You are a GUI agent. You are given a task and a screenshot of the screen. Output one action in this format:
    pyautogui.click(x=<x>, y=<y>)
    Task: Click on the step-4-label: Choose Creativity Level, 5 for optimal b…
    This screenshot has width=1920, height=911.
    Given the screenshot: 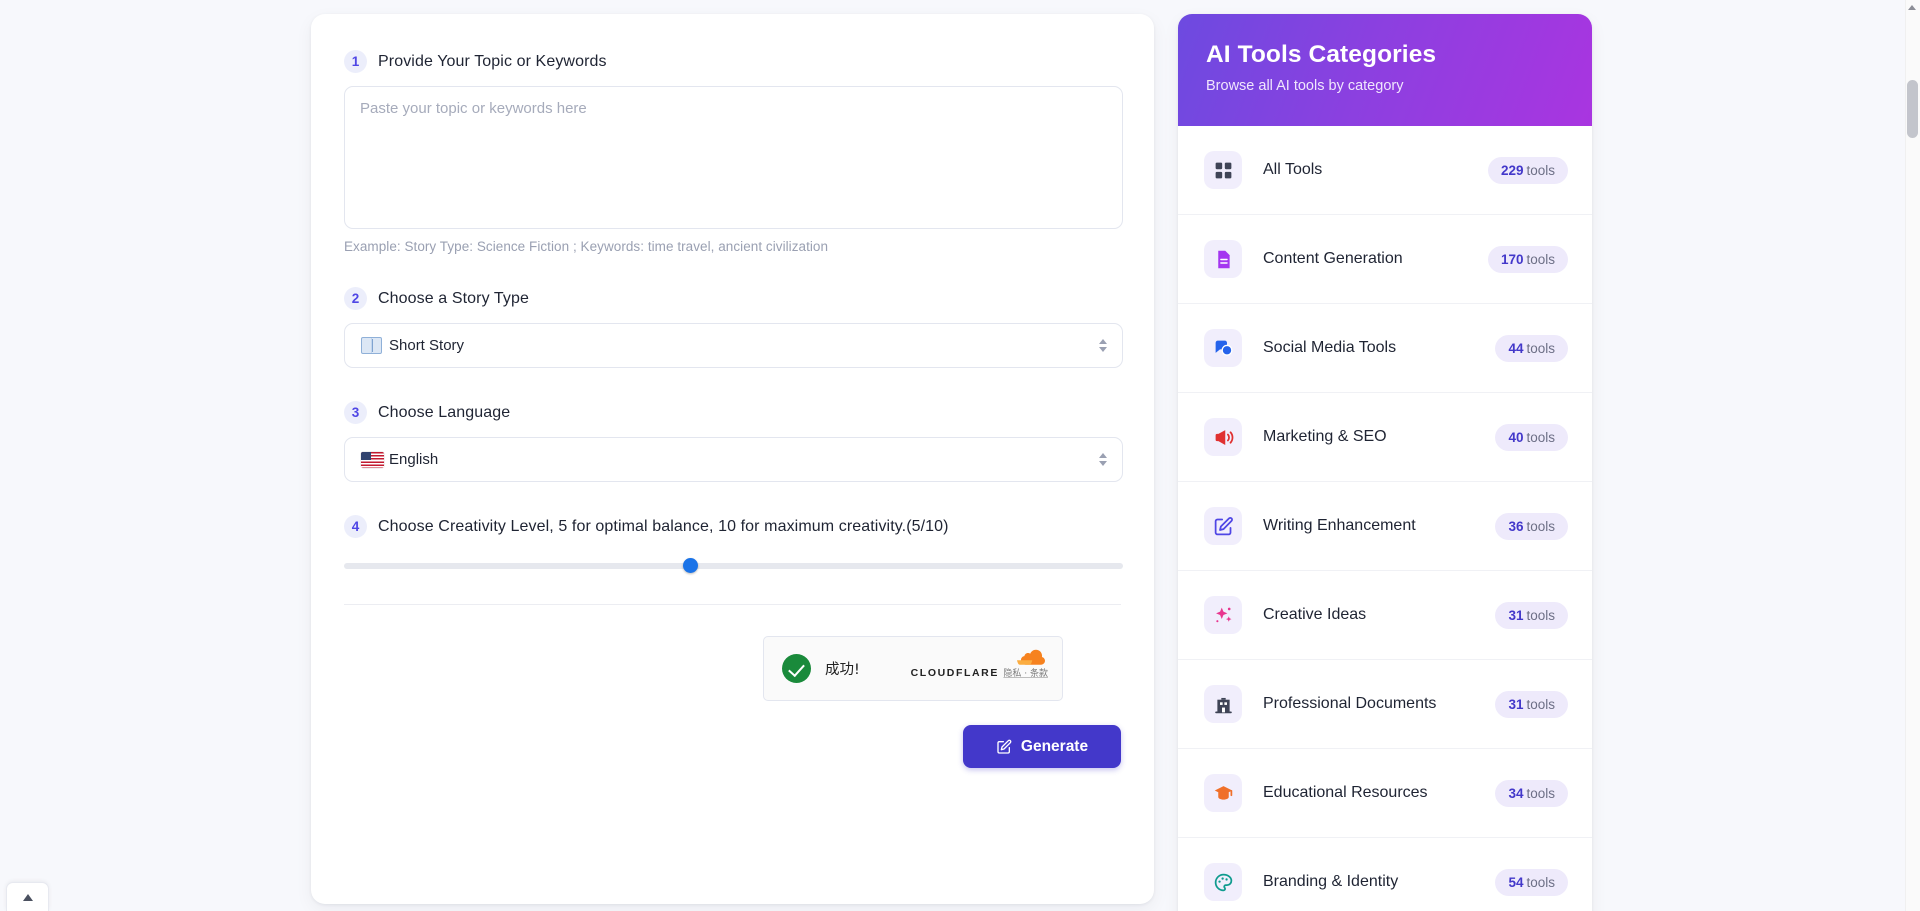 What is the action you would take?
    pyautogui.click(x=663, y=526)
    